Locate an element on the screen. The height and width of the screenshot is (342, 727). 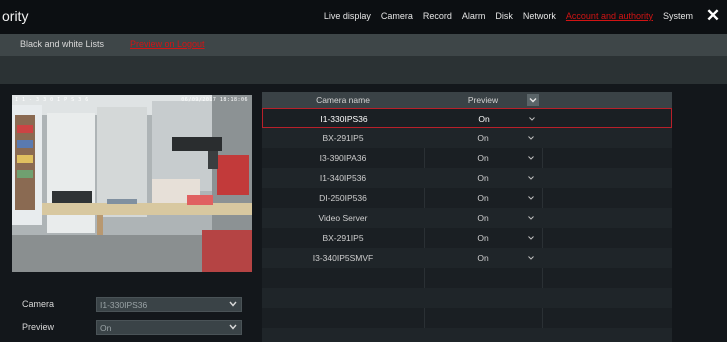
nav-record: Record is located at coordinates (437, 16).